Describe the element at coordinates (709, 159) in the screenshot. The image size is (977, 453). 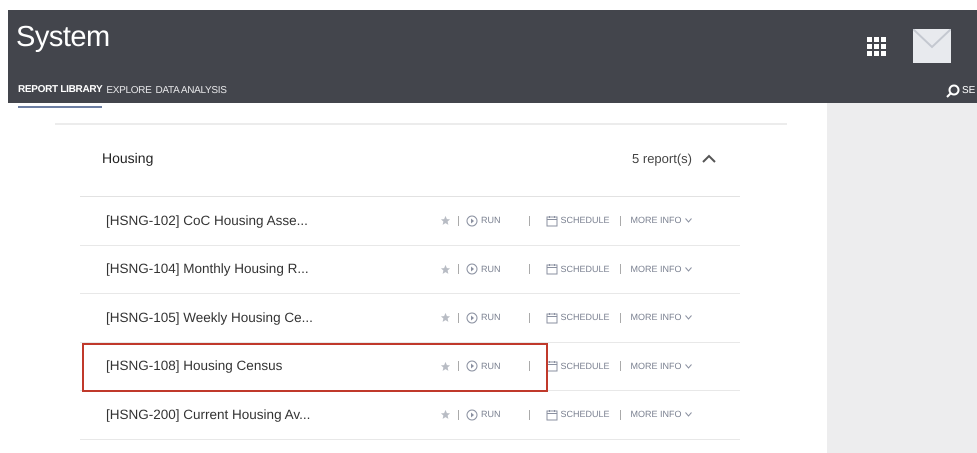
I see `chevron-icon` at that location.